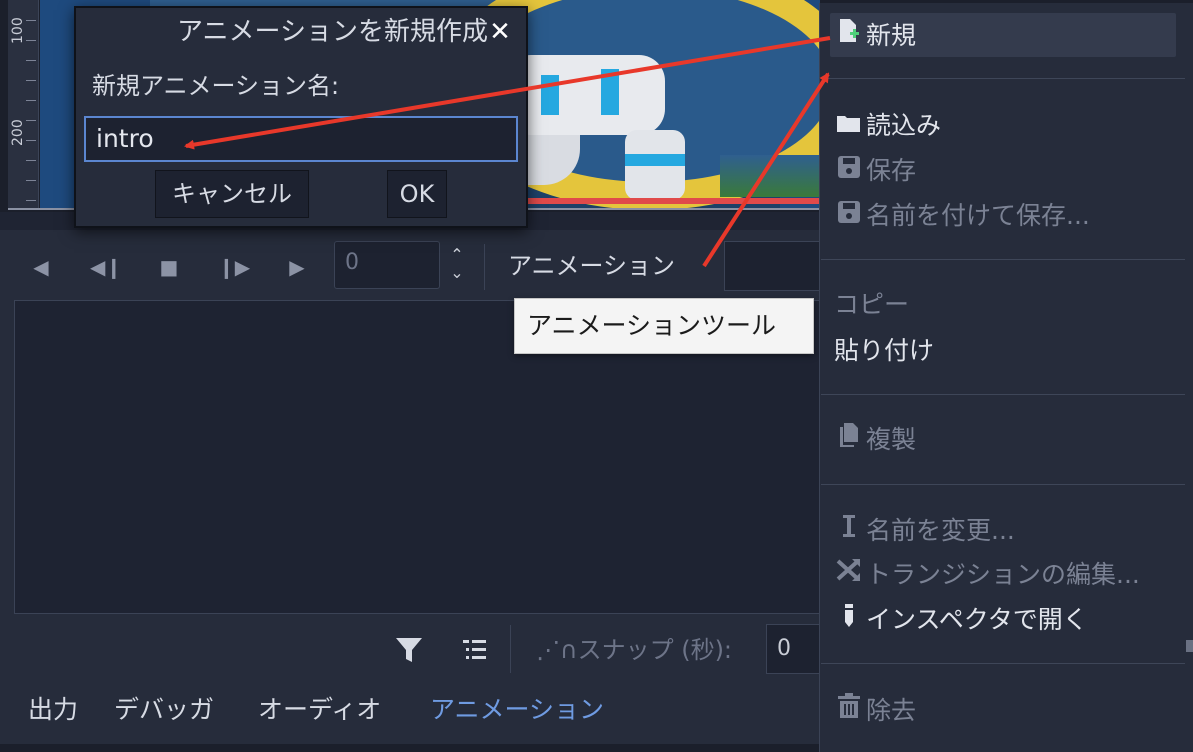 This screenshot has height=752, width=1193. What do you see at coordinates (849, 126) in the screenshot?
I see `folder-icon` at bounding box center [849, 126].